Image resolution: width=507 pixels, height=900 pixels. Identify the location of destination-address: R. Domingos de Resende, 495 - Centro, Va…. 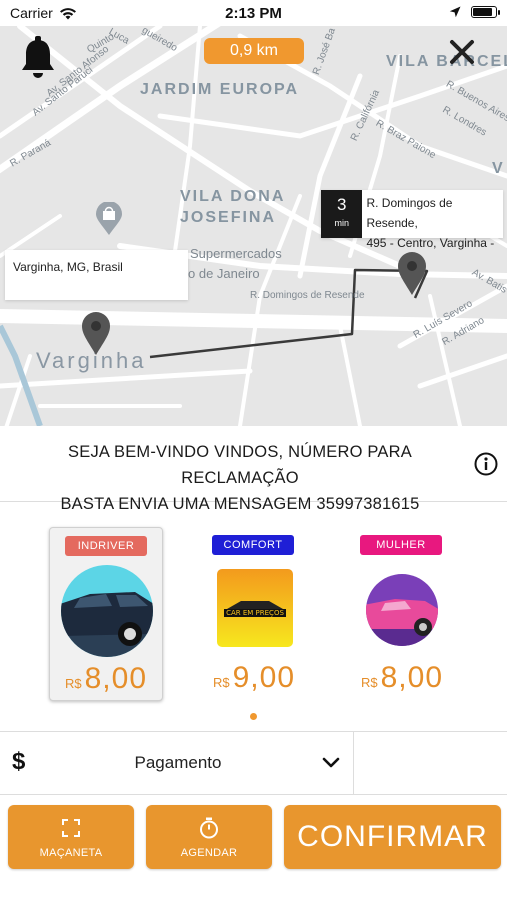
(432, 220).